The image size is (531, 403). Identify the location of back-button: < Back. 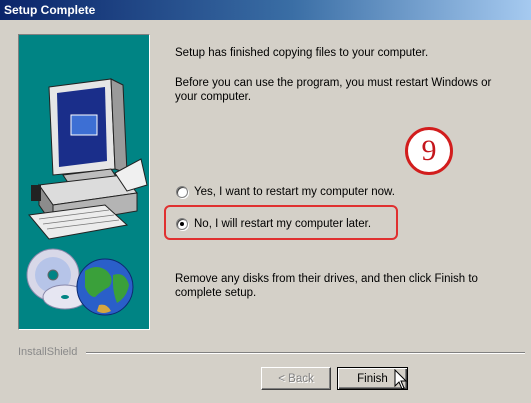
(296, 378).